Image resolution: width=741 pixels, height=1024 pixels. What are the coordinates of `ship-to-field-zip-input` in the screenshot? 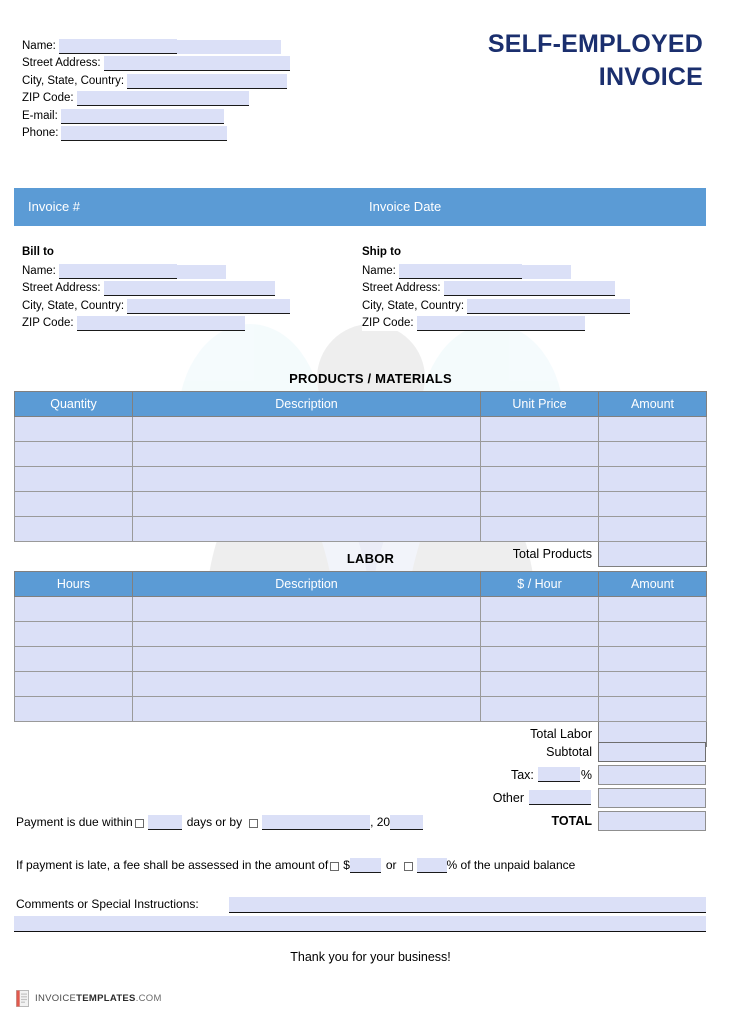 It's located at (500, 323).